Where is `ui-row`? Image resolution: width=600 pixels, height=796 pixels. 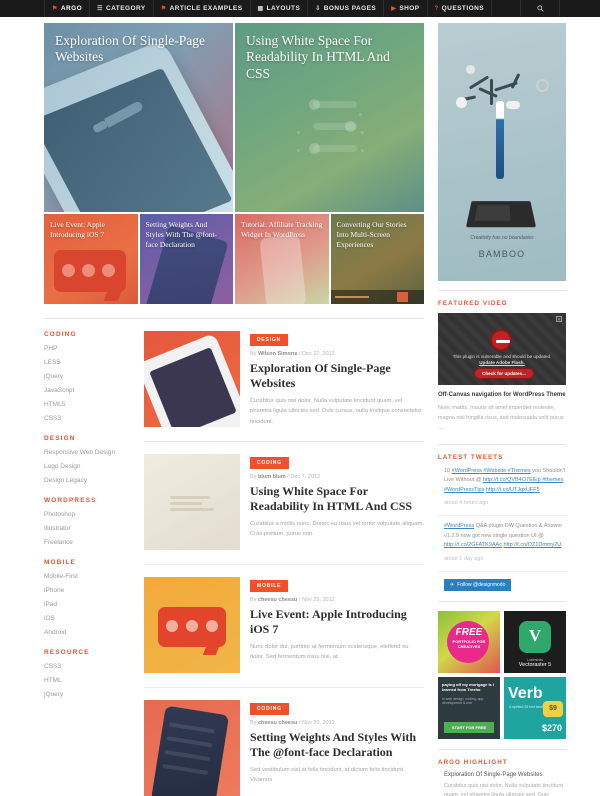 ui-row is located at coordinates (189, 742).